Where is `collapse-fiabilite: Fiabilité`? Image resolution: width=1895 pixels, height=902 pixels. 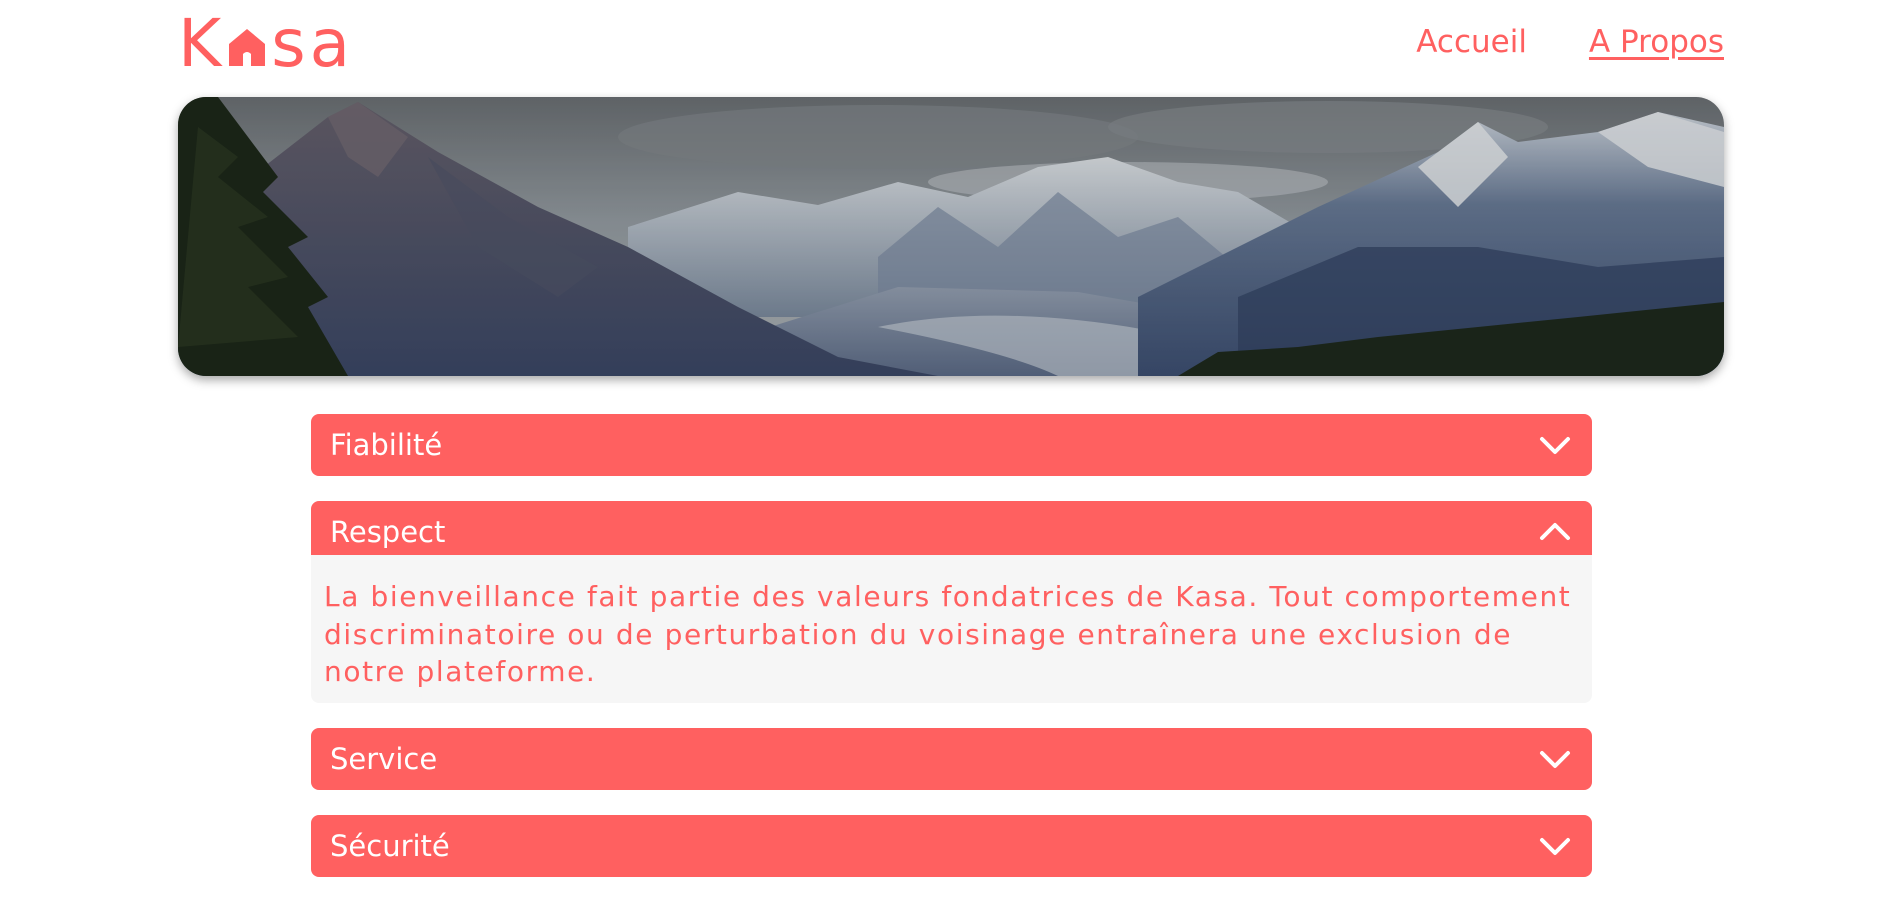
collapse-fiabilite: Fiabilité is located at coordinates (951, 445).